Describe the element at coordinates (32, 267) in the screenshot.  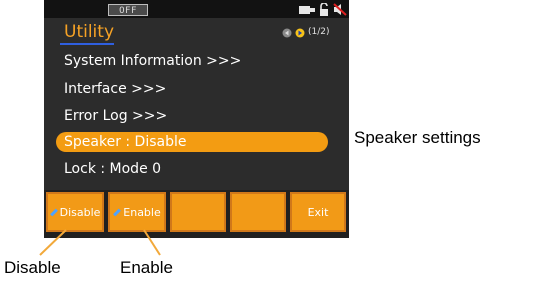
I see `annotation-disable: Disable` at that location.